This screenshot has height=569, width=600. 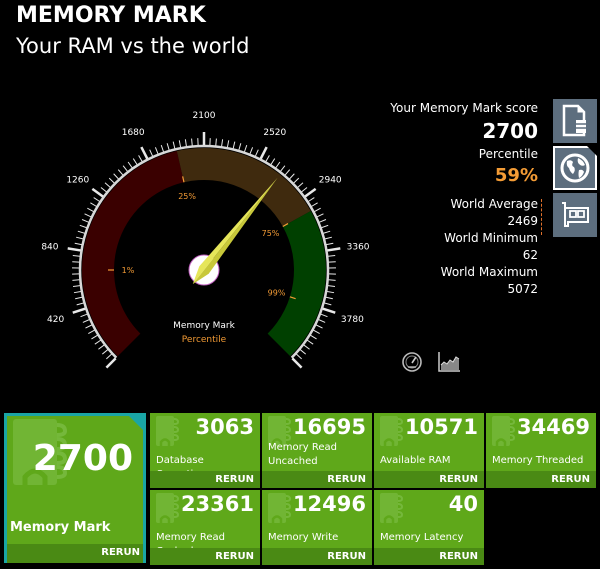 I want to click on tile-memory-mark: 2700 Memory Mark RERUN, so click(x=75, y=488).